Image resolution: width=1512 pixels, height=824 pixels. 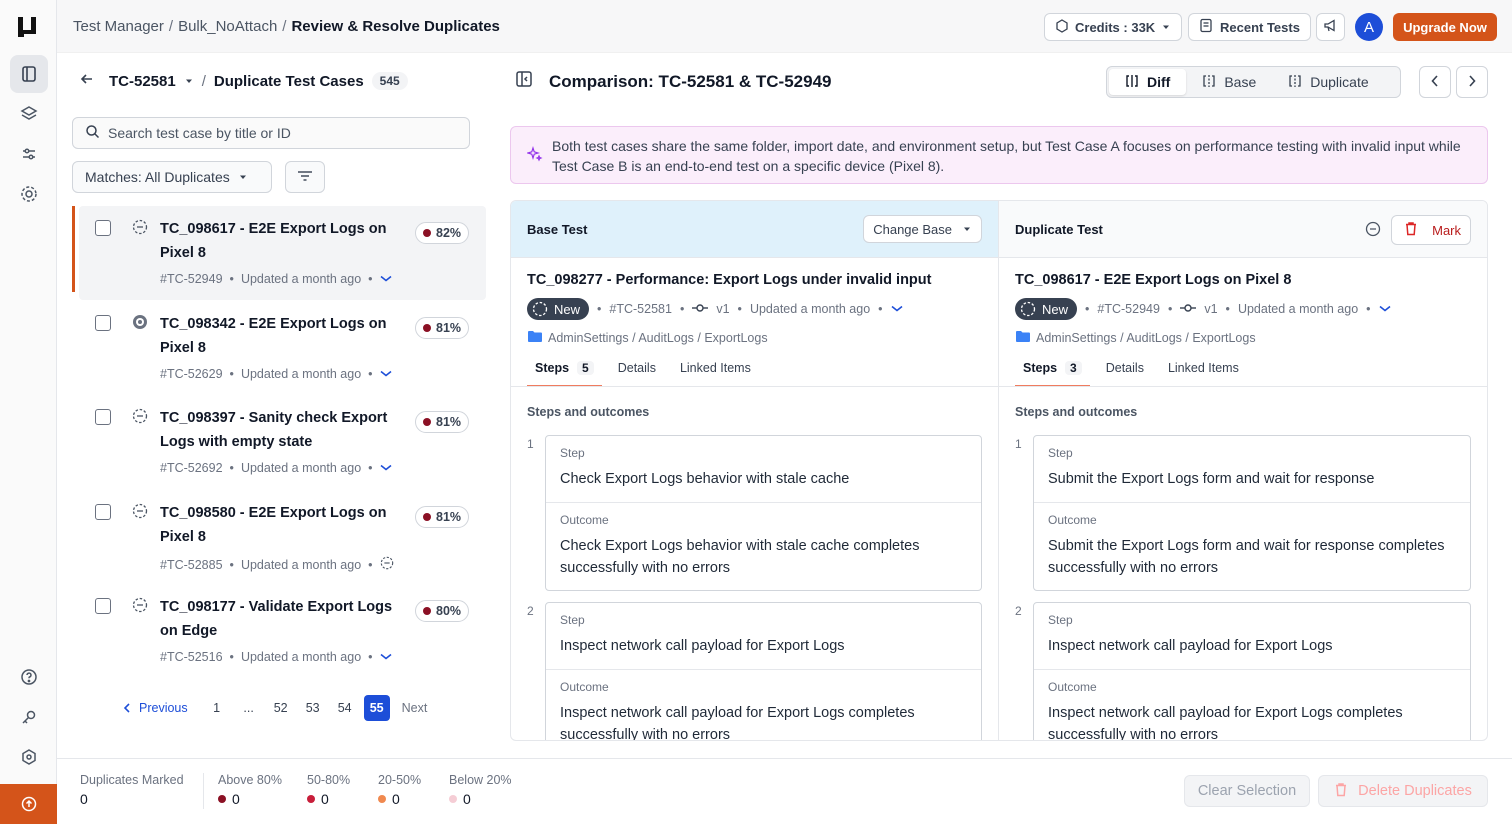 I want to click on integrations-icon, so click(x=29, y=757).